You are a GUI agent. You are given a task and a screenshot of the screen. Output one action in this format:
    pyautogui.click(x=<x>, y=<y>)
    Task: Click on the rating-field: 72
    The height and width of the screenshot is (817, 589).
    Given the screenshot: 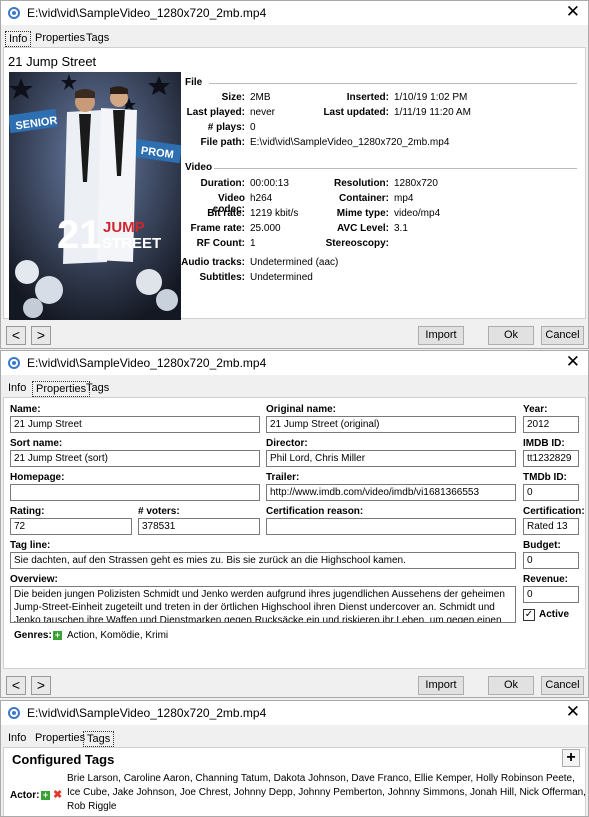 What is the action you would take?
    pyautogui.click(x=71, y=526)
    